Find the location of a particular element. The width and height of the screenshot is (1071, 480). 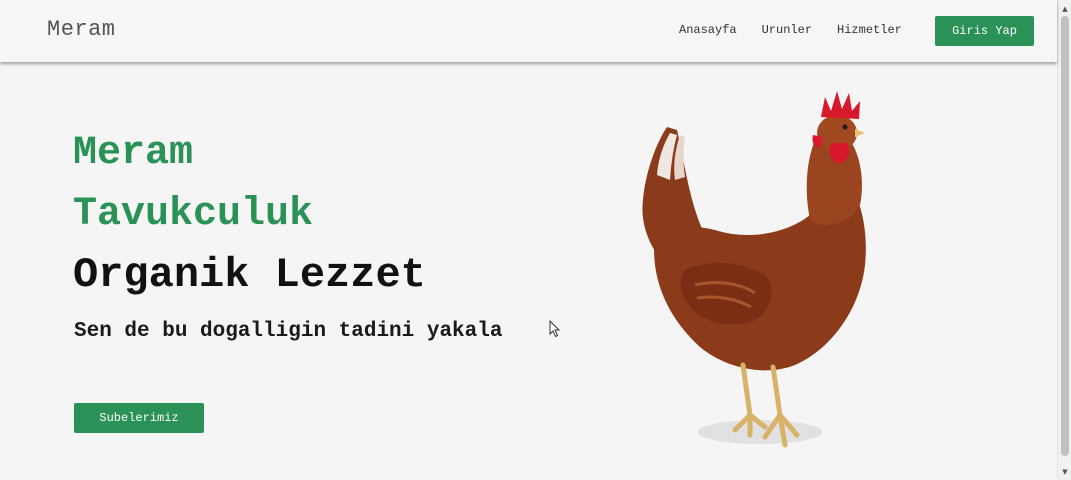

nav-link-hizmetler: Hizmetler is located at coordinates (869, 30).